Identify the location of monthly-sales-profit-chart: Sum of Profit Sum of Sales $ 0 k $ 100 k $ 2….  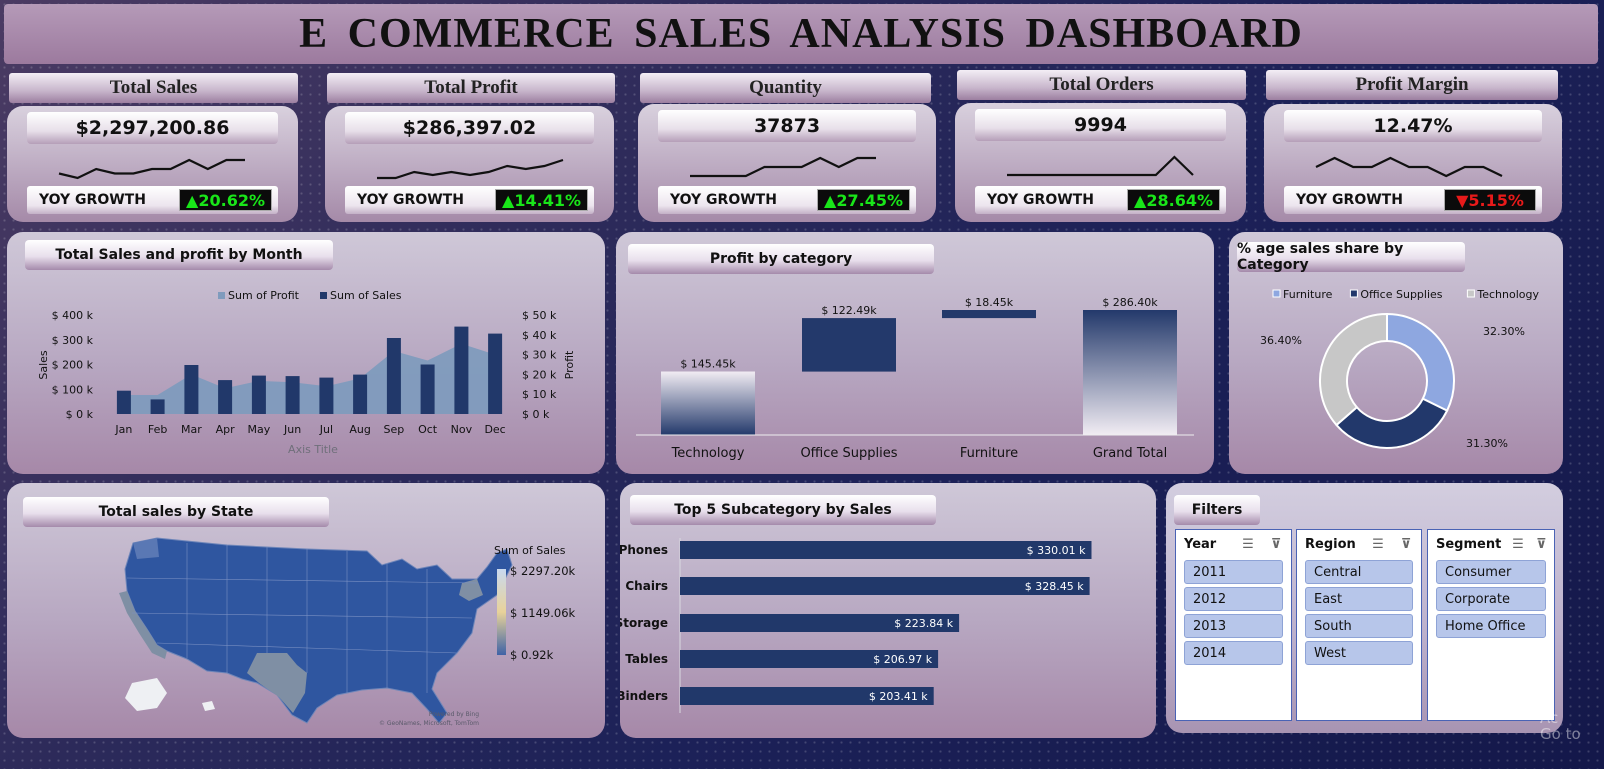
(306, 372).